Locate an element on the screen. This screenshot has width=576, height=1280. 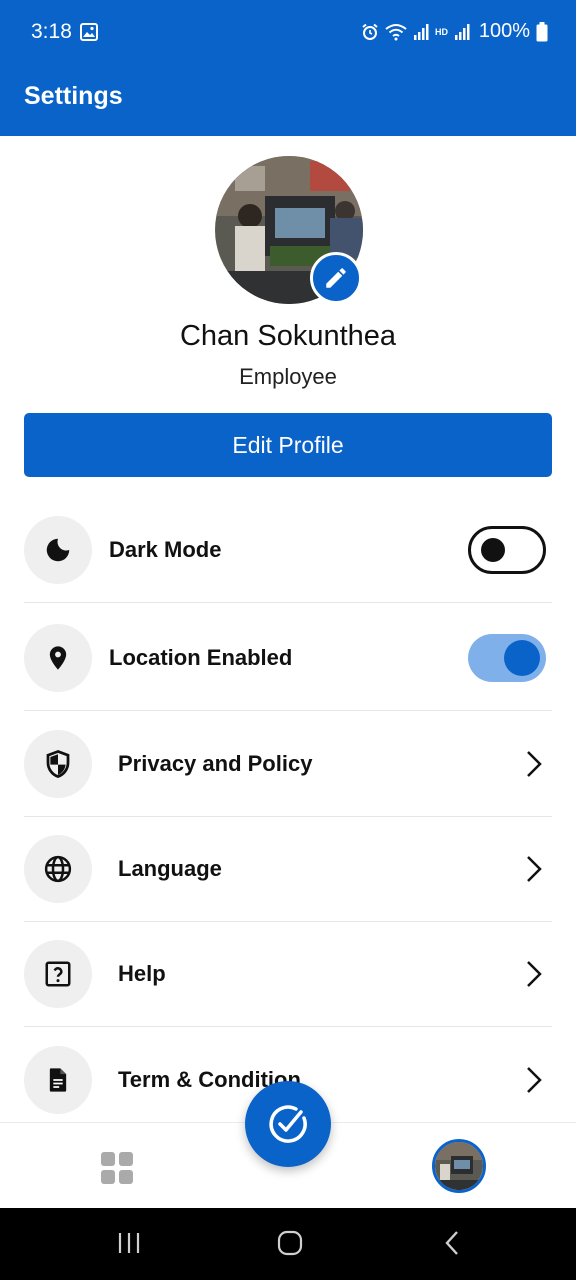
settings-row-language: Language is located at coordinates (288, 869).